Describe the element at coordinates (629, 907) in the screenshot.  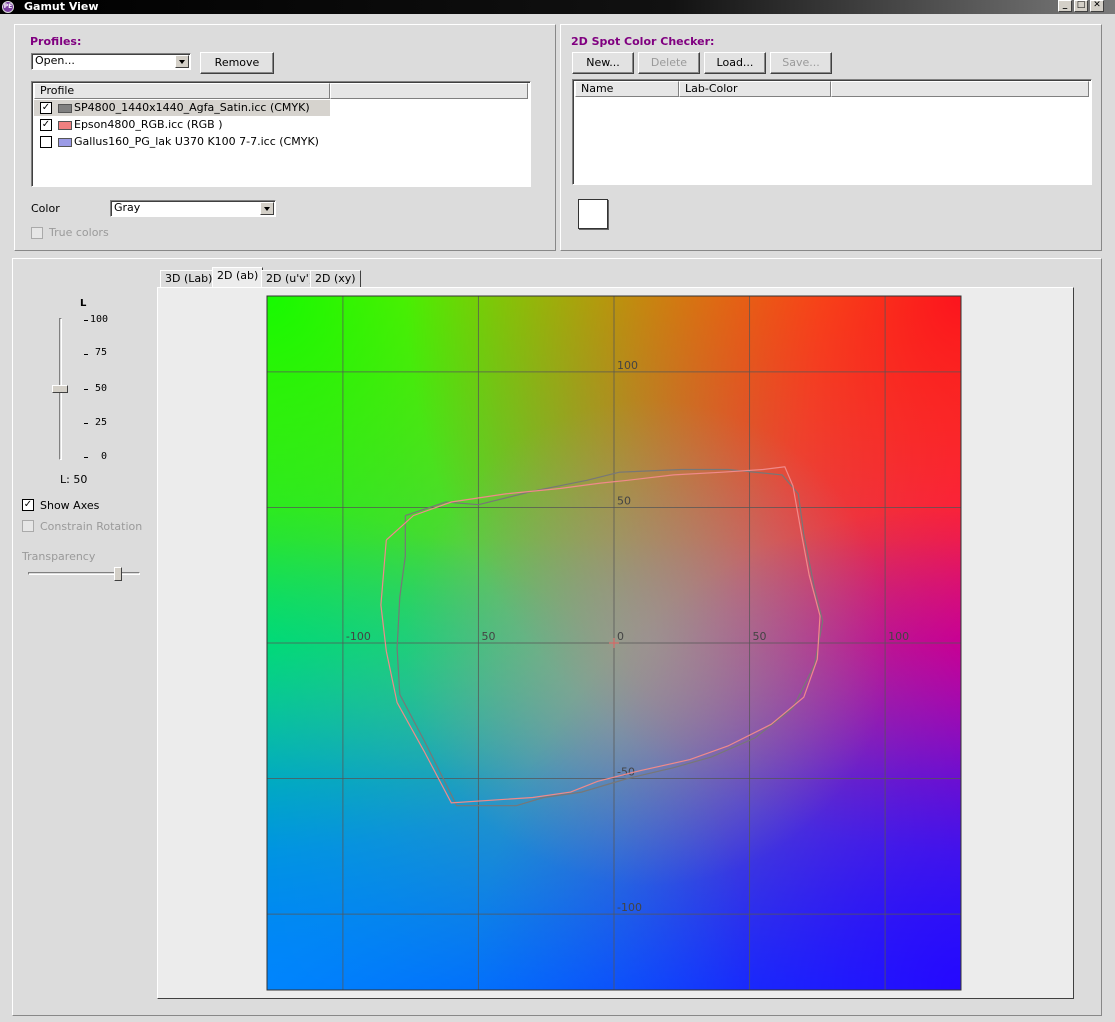
I see `y-tick-label: -100` at that location.